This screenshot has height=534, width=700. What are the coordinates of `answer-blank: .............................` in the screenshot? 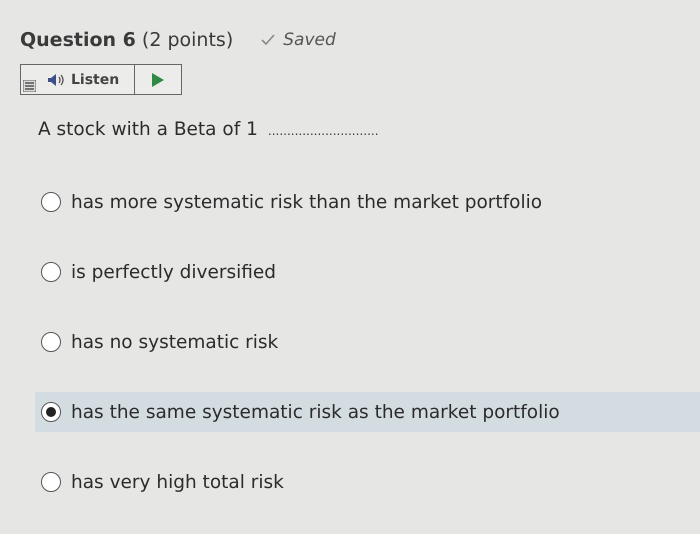 It's located at (323, 131).